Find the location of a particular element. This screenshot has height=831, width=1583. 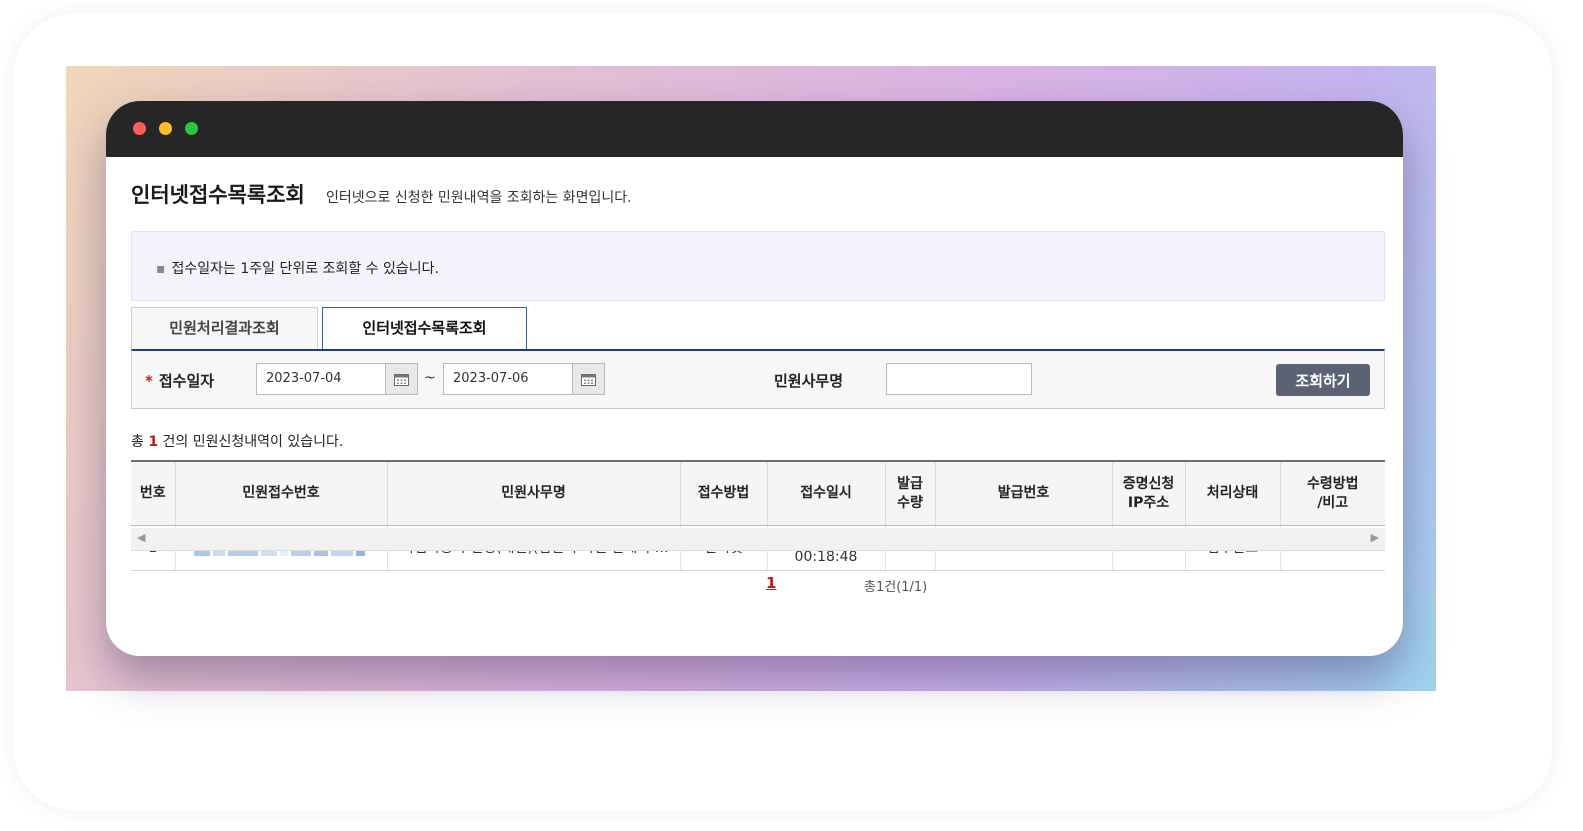

page-total-text: 총1건(1/1) is located at coordinates (896, 587).